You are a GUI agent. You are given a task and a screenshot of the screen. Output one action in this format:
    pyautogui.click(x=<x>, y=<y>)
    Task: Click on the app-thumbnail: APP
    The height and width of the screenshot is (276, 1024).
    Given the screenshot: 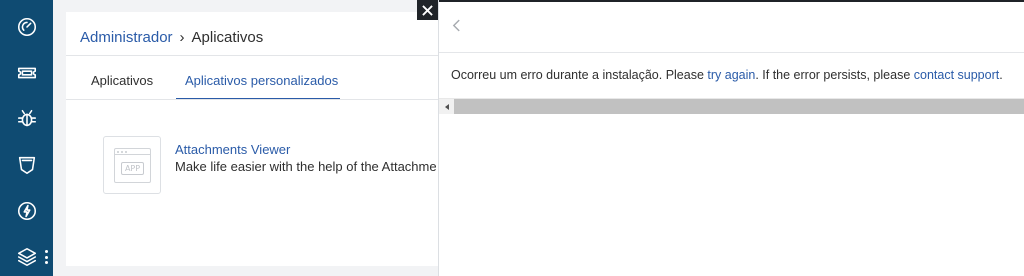 What is the action you would take?
    pyautogui.click(x=132, y=165)
    